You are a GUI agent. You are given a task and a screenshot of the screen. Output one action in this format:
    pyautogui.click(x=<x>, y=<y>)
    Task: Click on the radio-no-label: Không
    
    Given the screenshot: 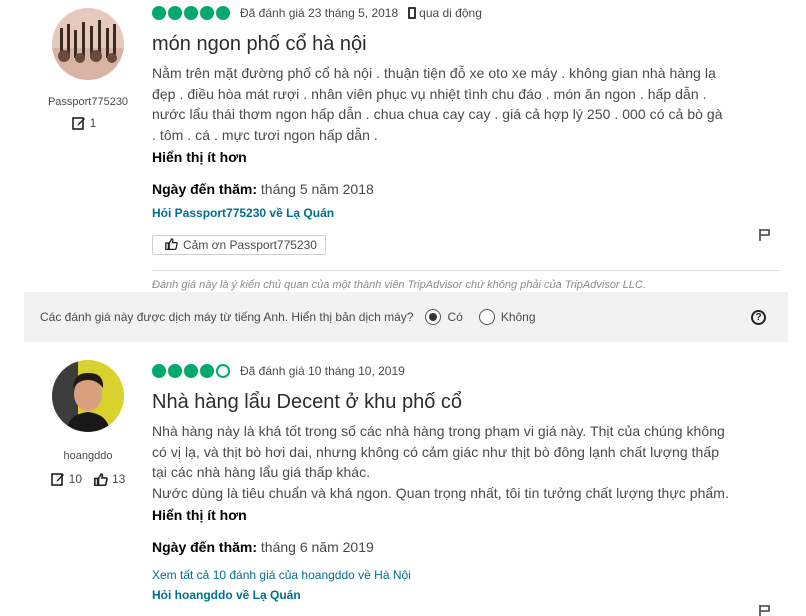 What is the action you would take?
    pyautogui.click(x=518, y=317)
    